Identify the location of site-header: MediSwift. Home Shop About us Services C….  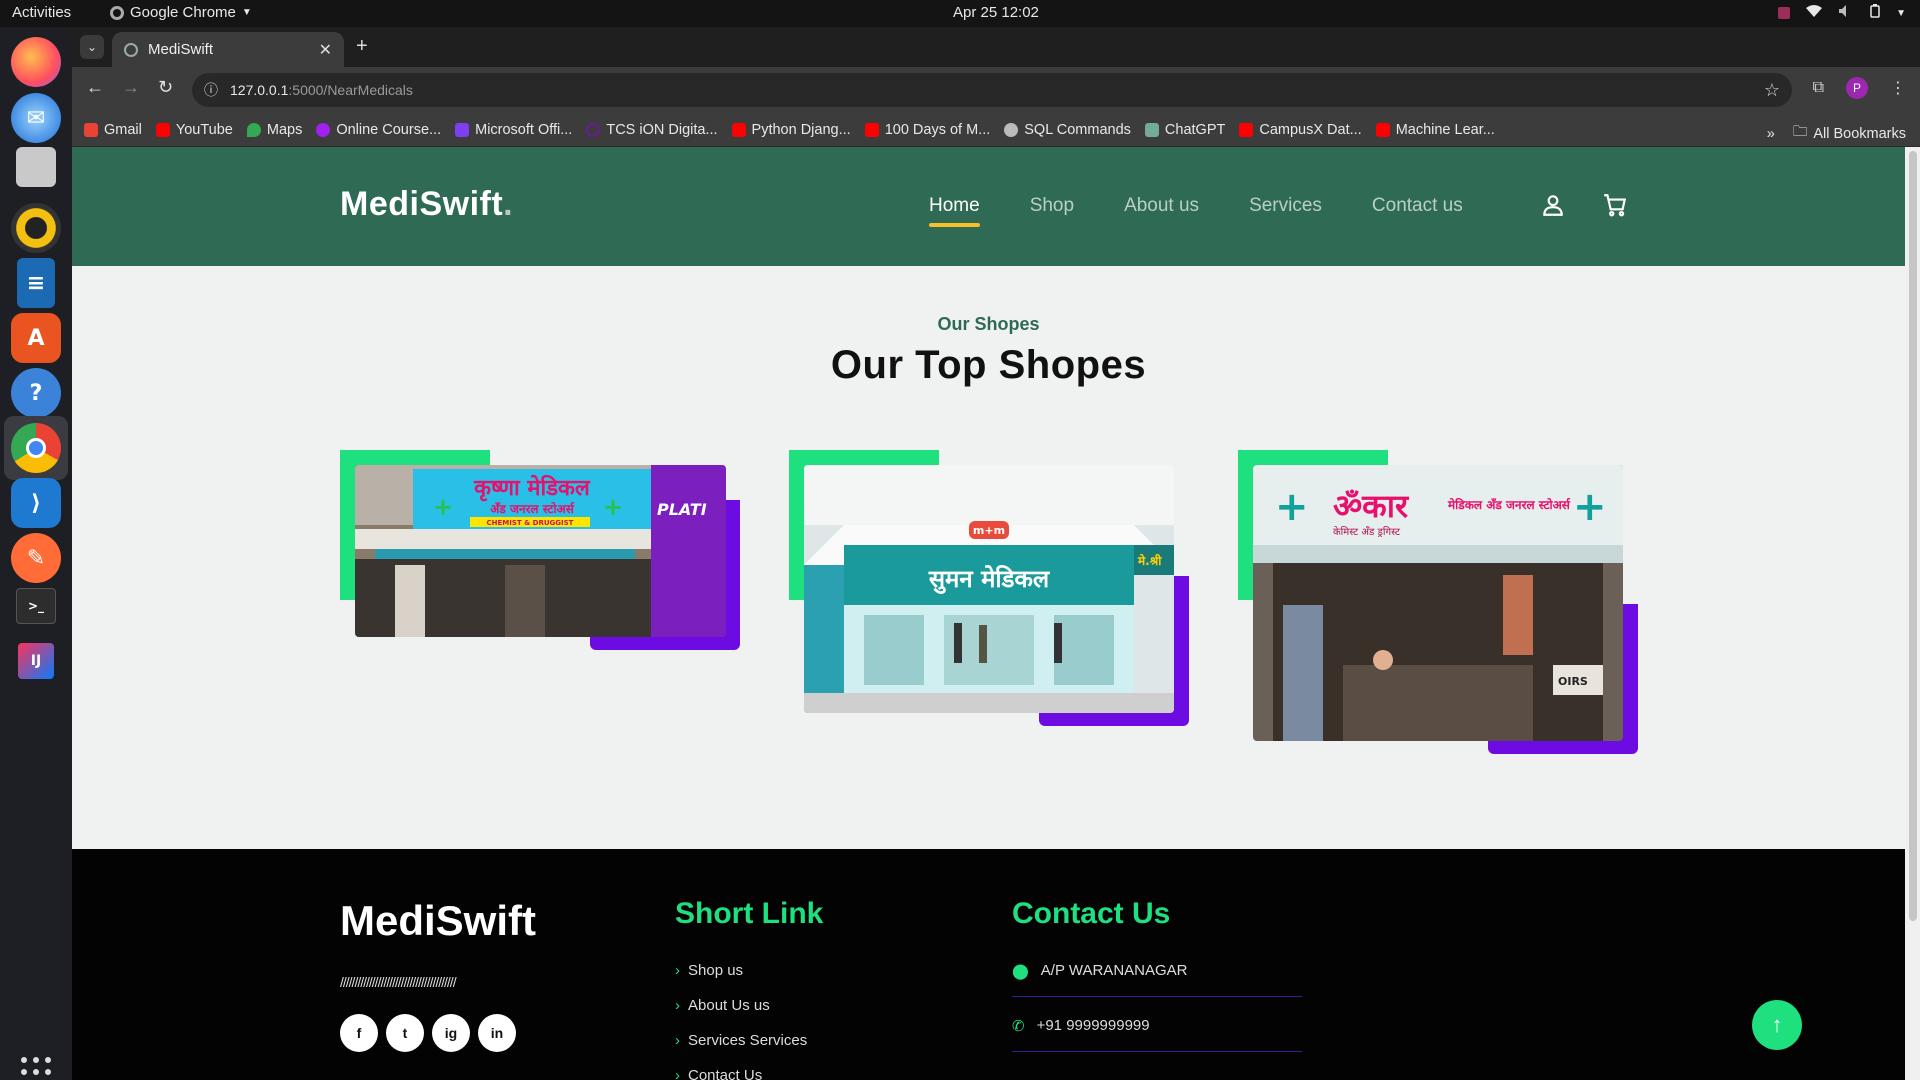
(988, 206).